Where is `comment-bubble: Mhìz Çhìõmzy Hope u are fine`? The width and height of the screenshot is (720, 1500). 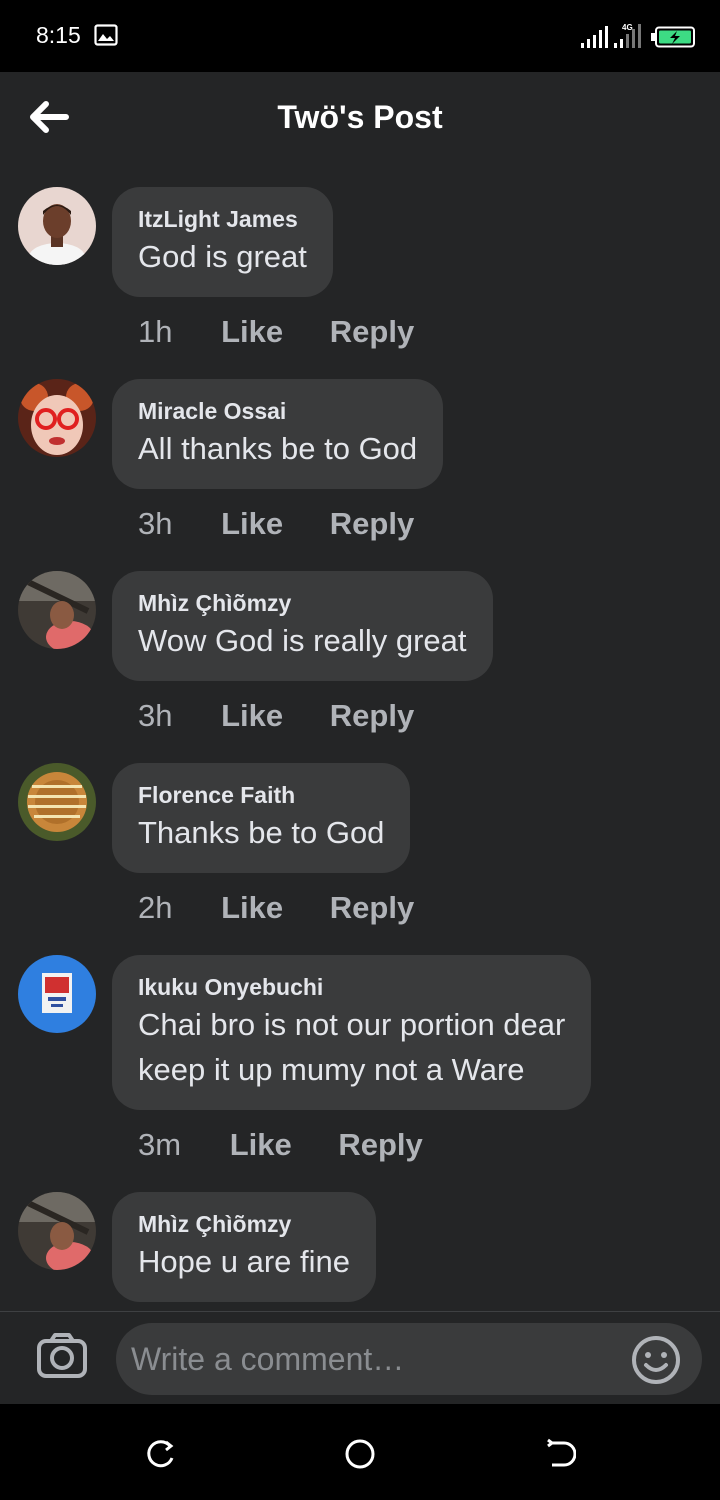 comment-bubble: Mhìz Çhìõmzy Hope u are fine is located at coordinates (244, 1247).